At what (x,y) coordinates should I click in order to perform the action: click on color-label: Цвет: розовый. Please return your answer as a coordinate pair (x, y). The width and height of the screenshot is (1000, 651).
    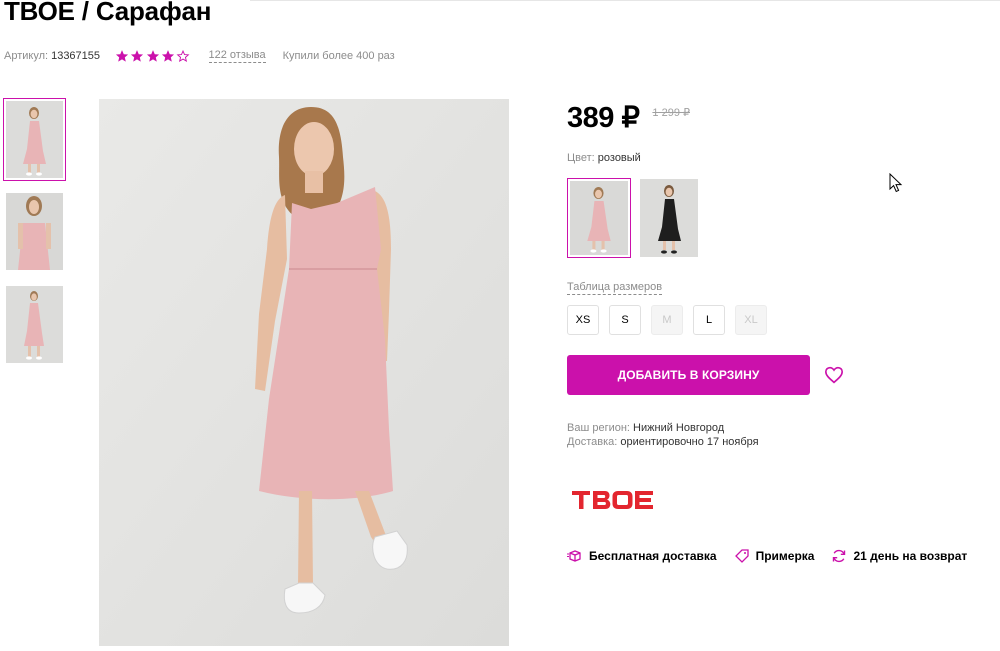
    Looking at the image, I should click on (604, 158).